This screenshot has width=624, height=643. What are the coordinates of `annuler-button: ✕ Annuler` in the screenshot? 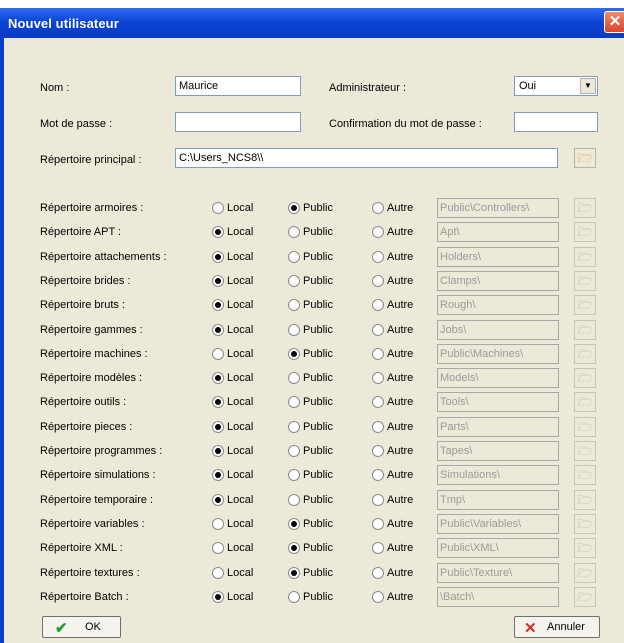 It's located at (557, 627).